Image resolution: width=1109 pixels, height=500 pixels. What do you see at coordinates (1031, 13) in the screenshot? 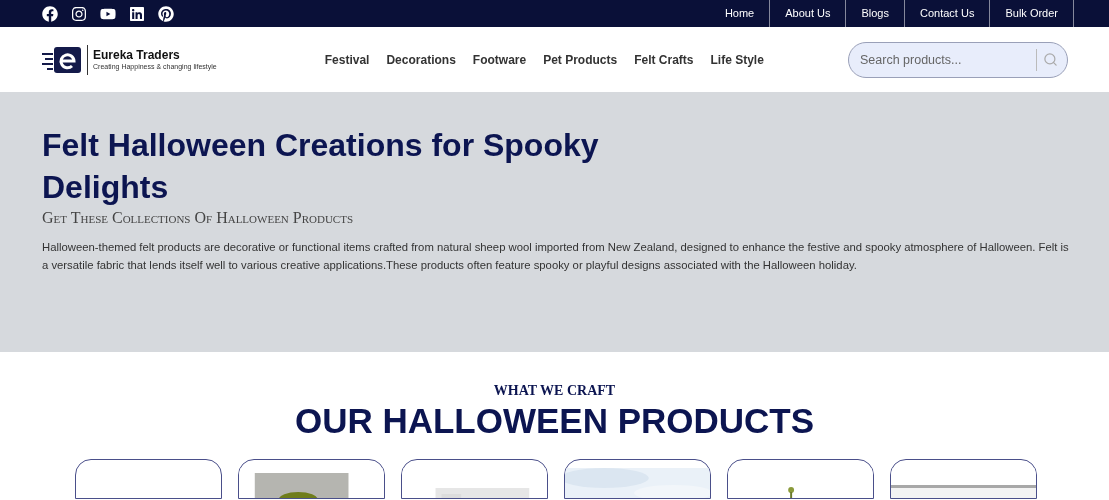
I see `top-link: Bulk Order` at bounding box center [1031, 13].